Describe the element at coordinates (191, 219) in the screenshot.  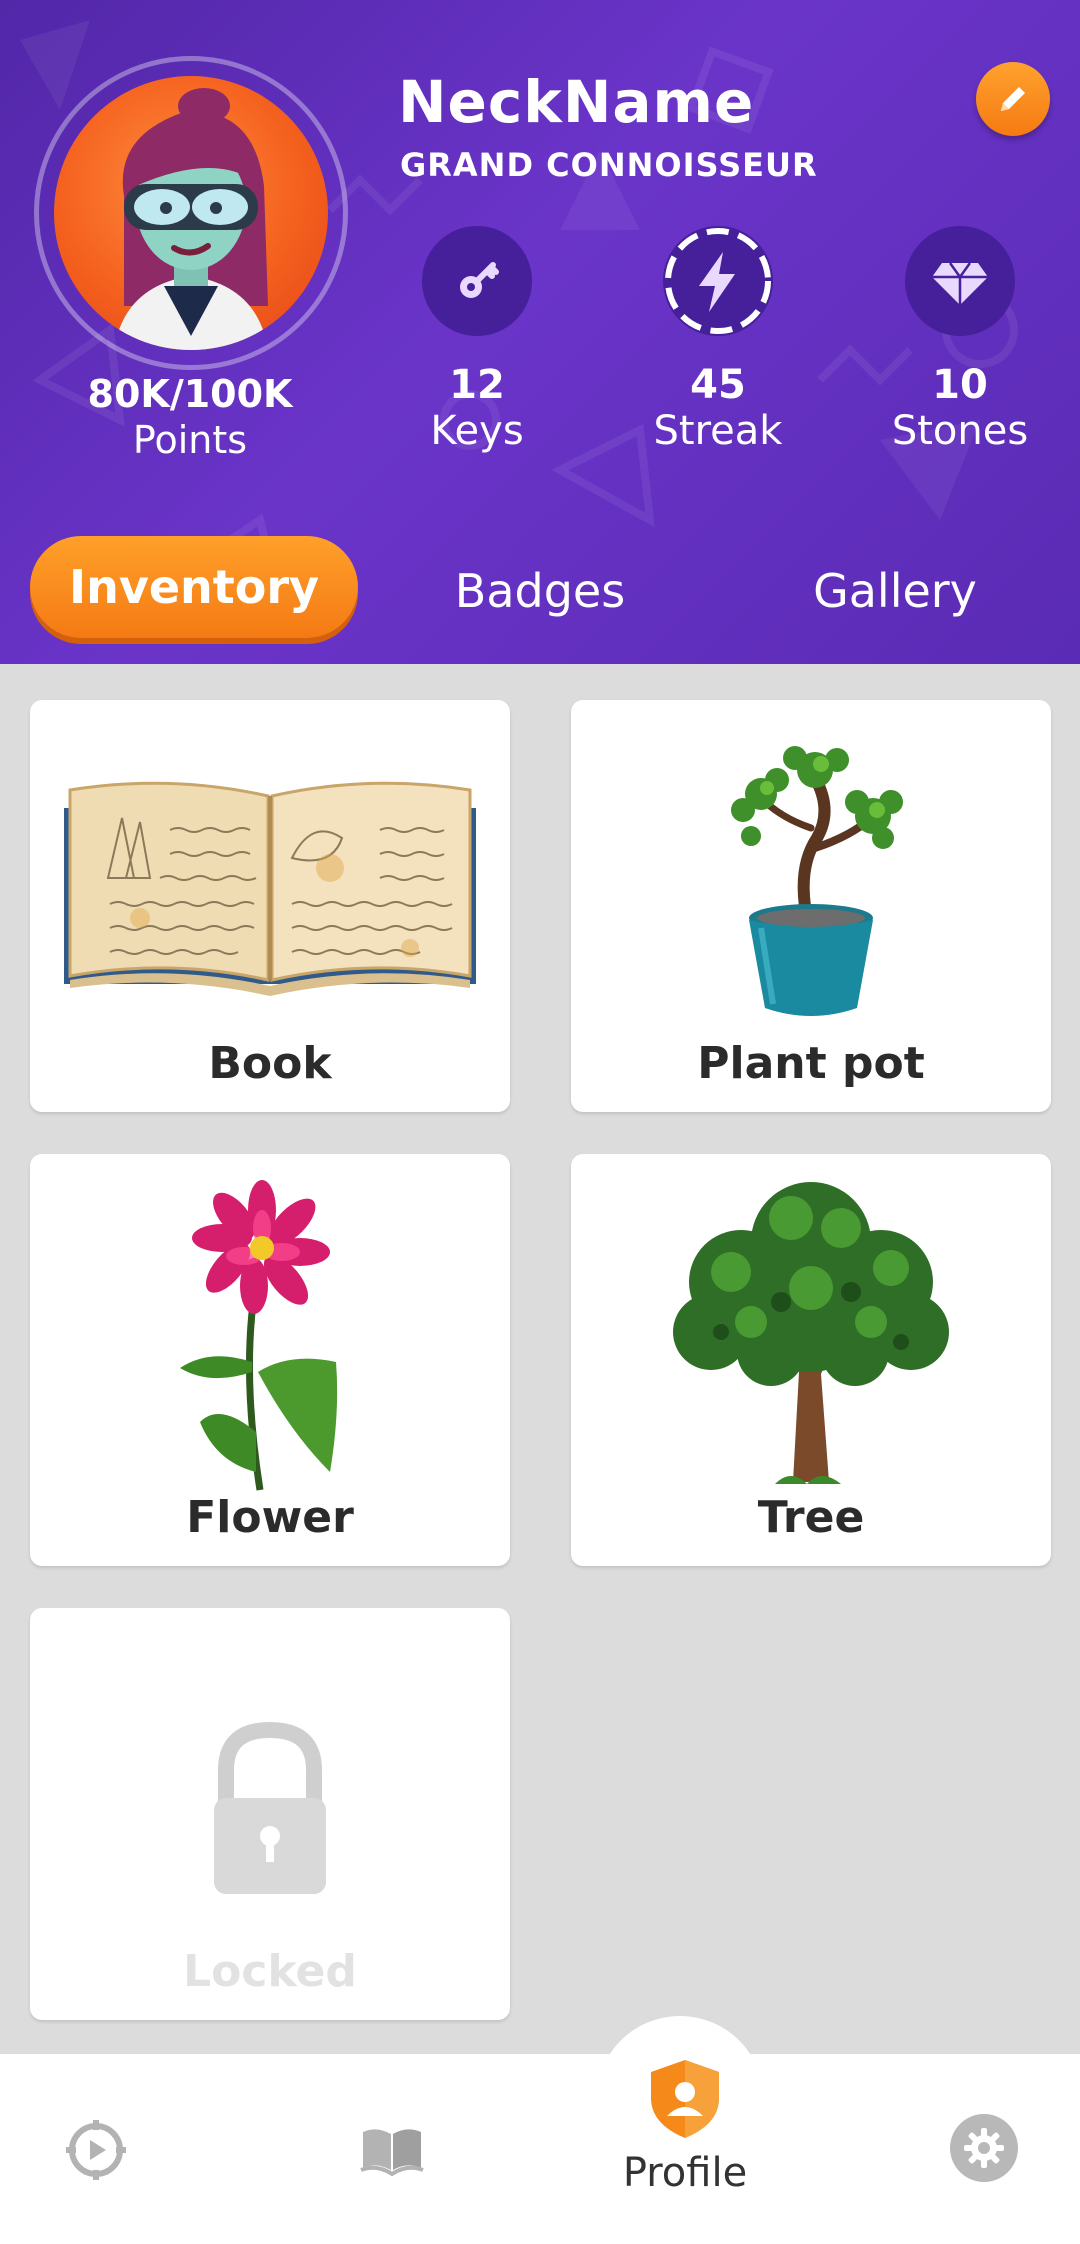
I see `avatar-illustration` at that location.